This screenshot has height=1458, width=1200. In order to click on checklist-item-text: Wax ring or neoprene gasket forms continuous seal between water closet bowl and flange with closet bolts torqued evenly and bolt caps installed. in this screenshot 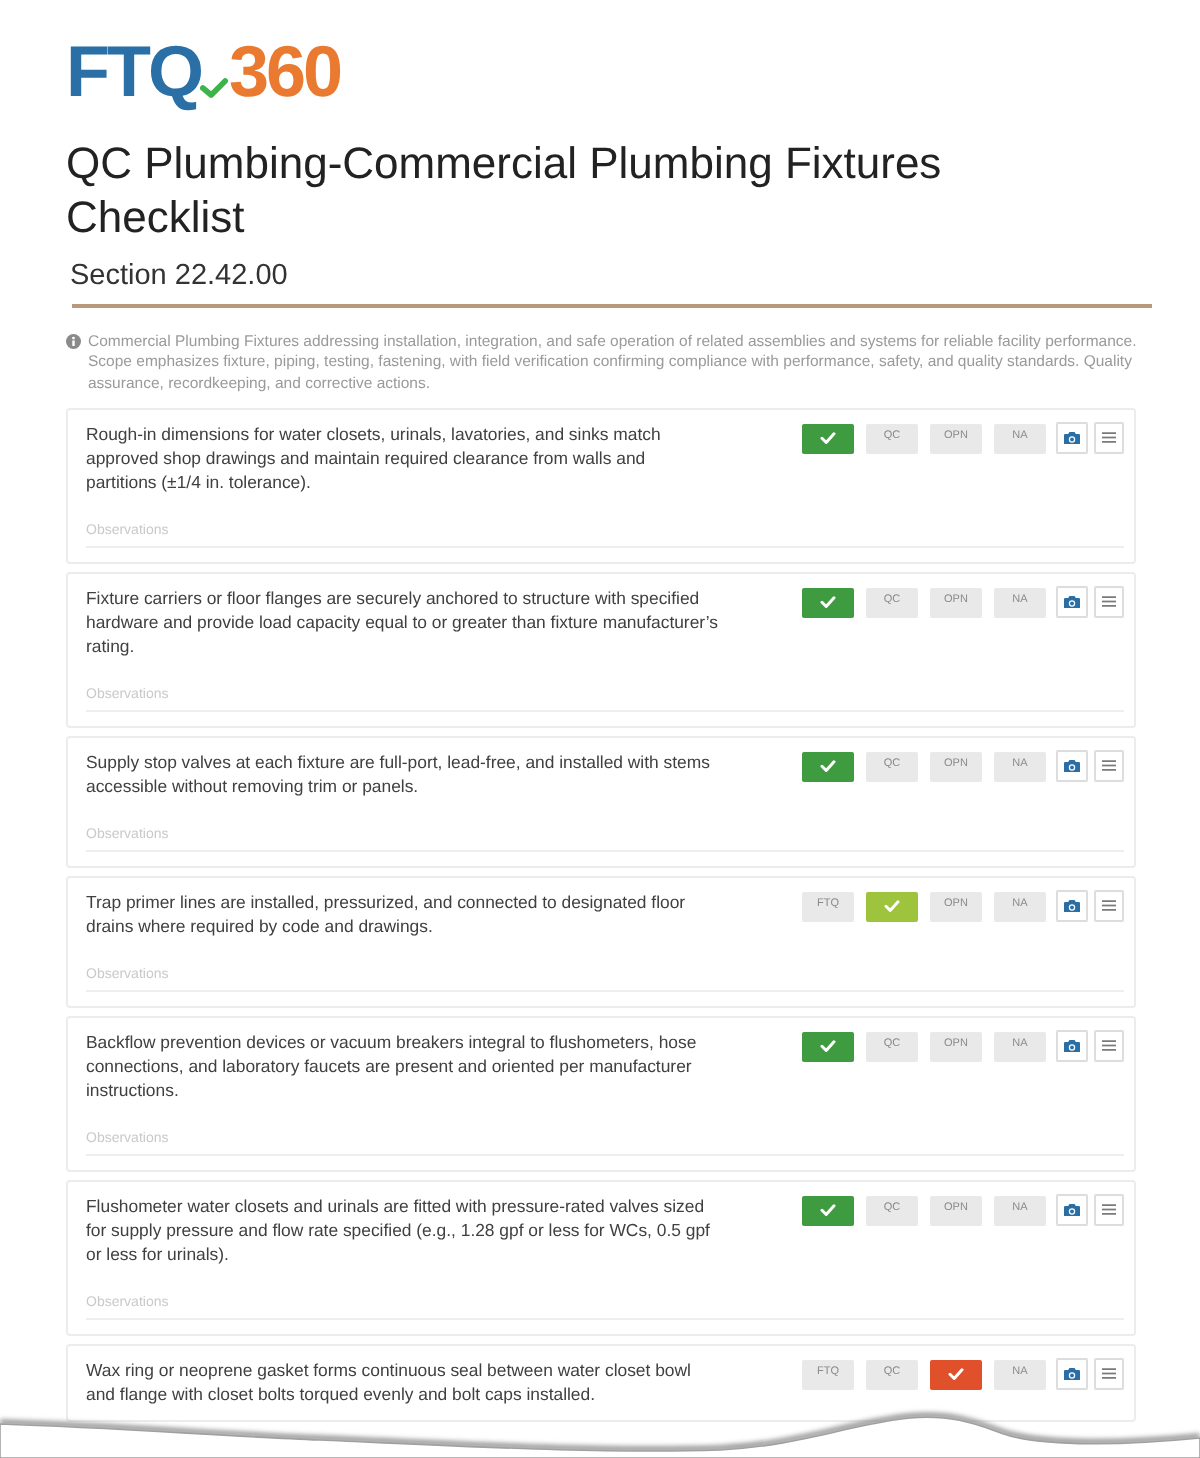, I will do `click(389, 1382)`.